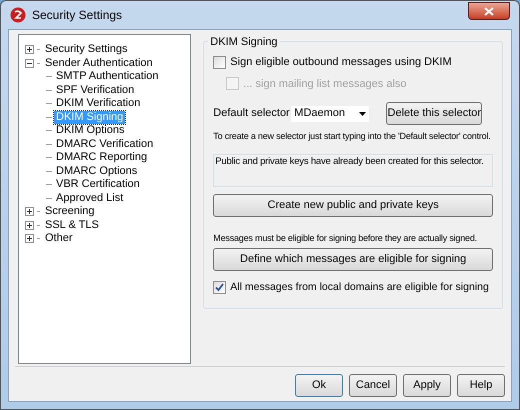 The image size is (520, 410). Describe the element at coordinates (102, 157) in the screenshot. I see `tree-item: DMARC Reporting` at that location.